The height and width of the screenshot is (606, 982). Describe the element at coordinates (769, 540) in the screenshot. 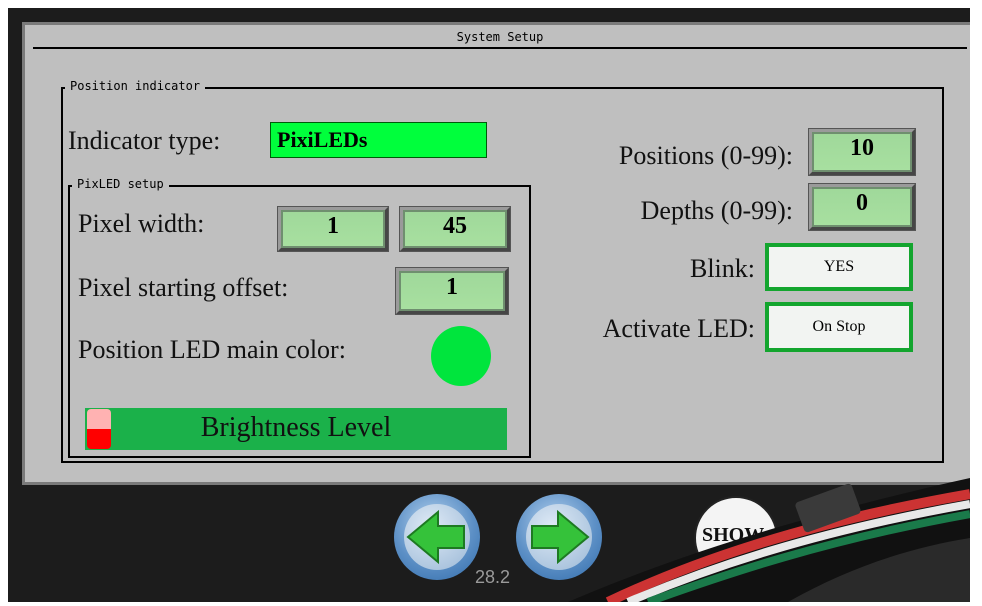

I see `led-strip-cable-photo` at that location.